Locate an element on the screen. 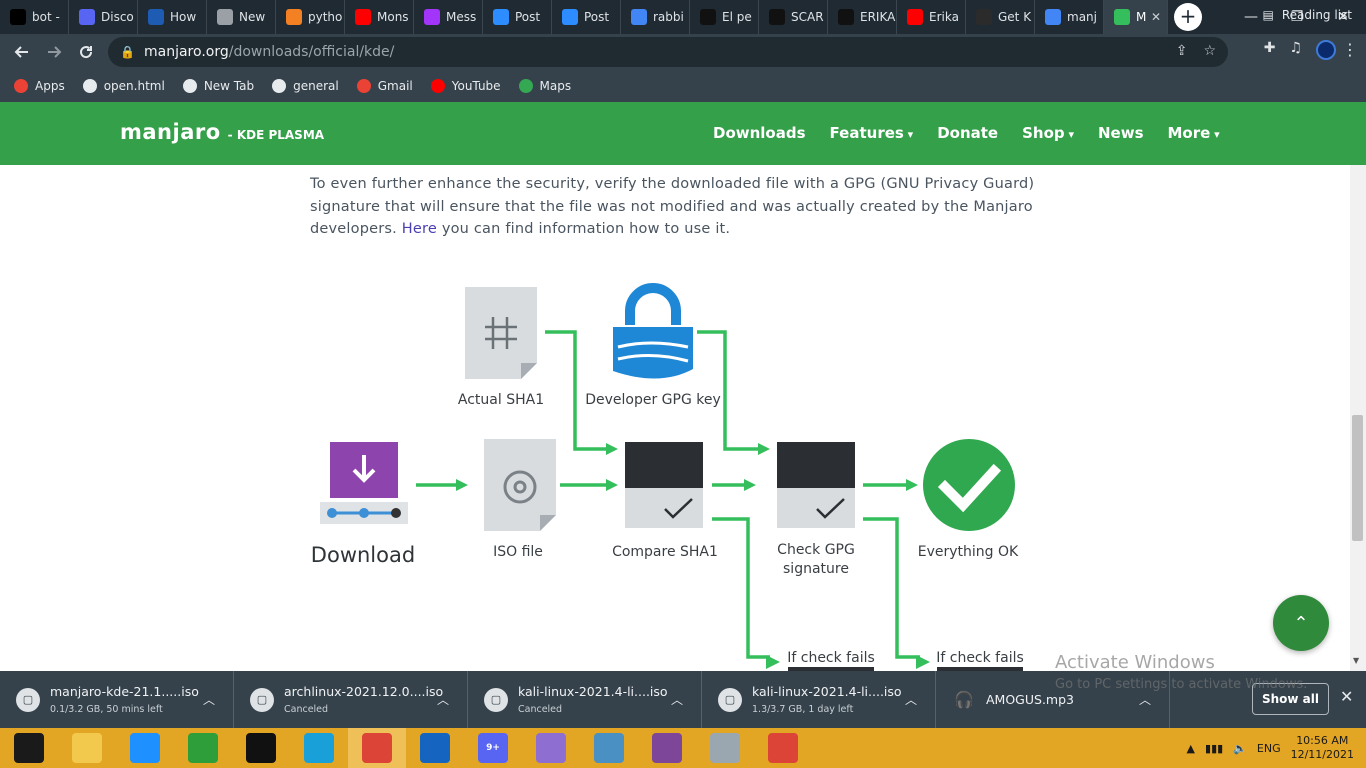 The image size is (1366, 768). volume-icon: 🔈 is located at coordinates (1240, 748).